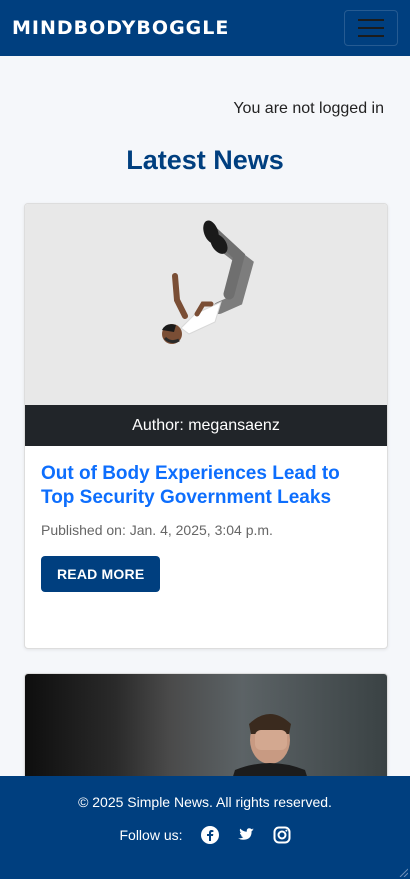 The height and width of the screenshot is (879, 410). What do you see at coordinates (151, 835) in the screenshot?
I see `follow-us-label: Follow us:` at bounding box center [151, 835].